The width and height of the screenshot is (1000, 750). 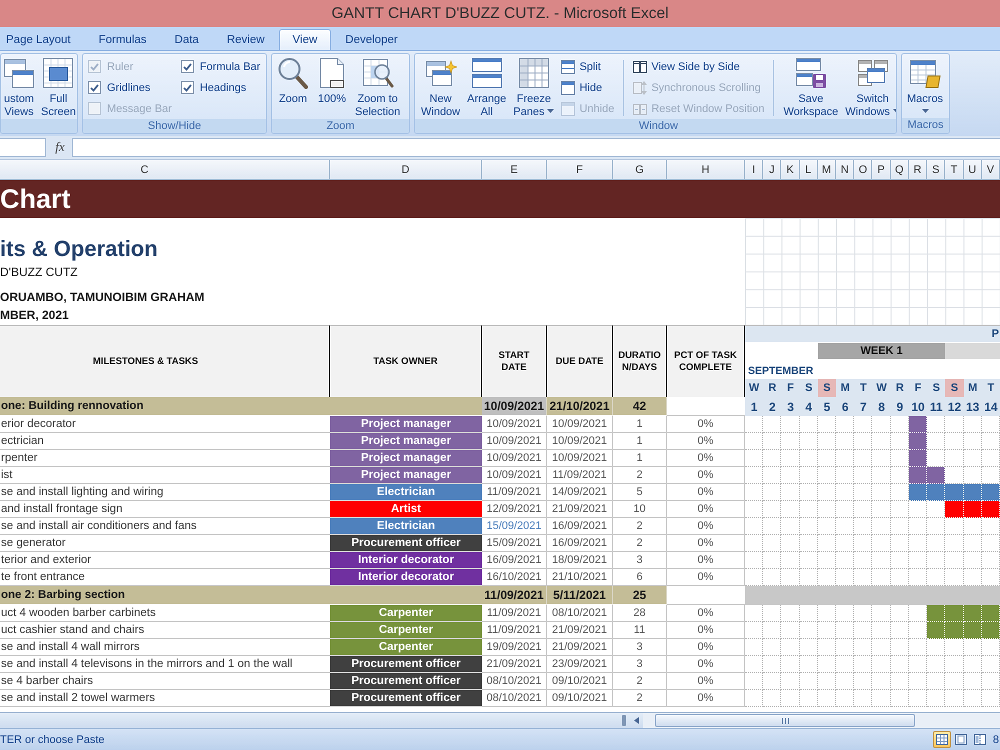 What do you see at coordinates (809, 388) in the screenshot?
I see `day-letter: S` at bounding box center [809, 388].